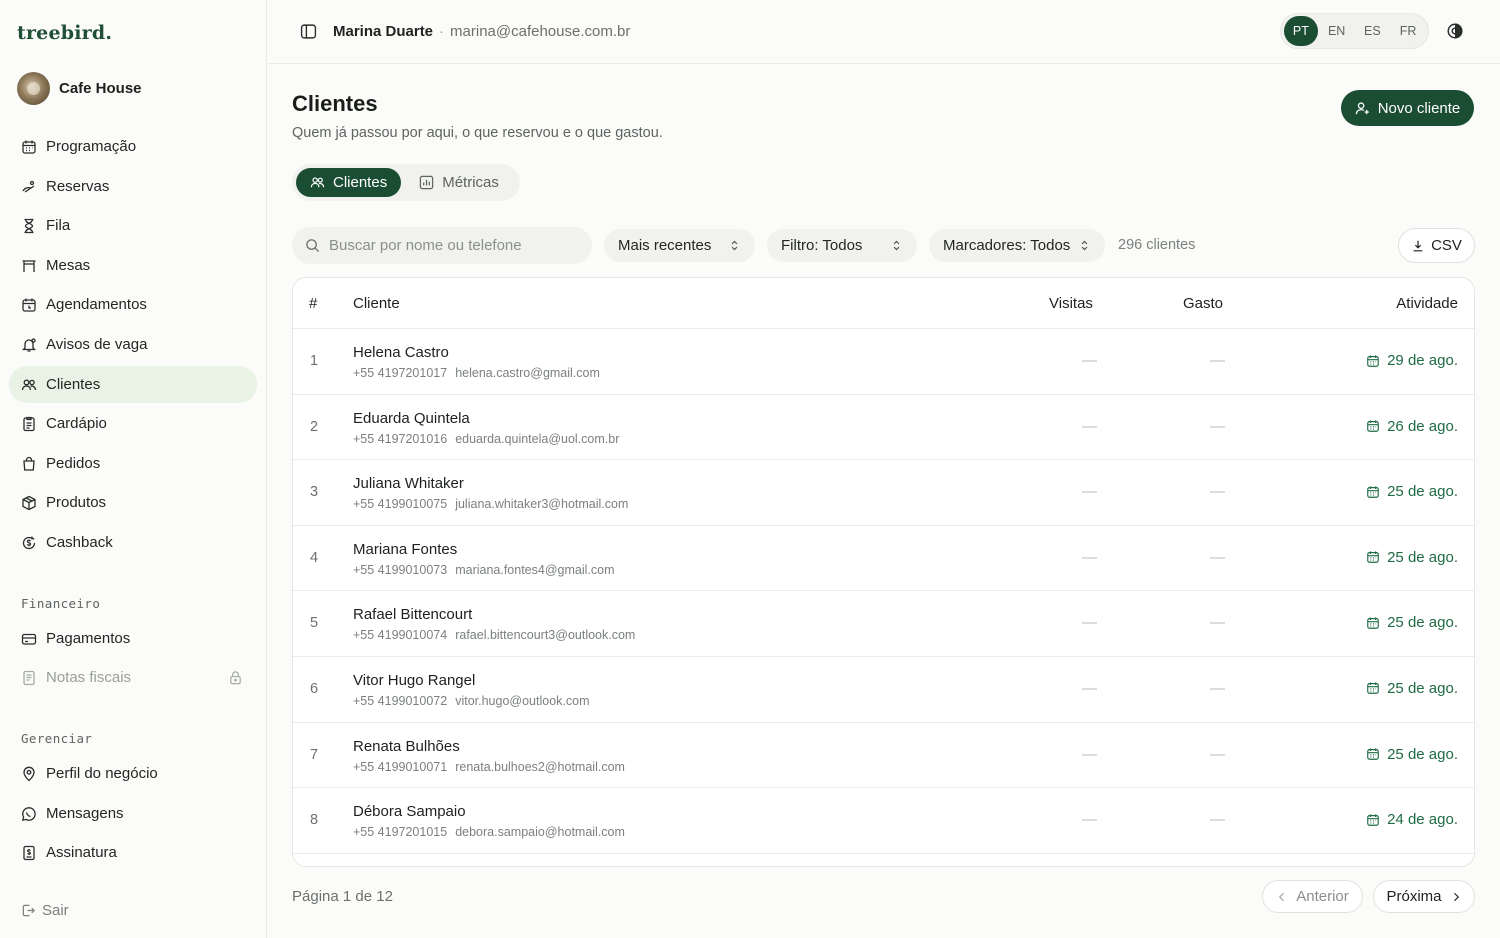  I want to click on activity-date: 29 de ago., so click(1422, 360).